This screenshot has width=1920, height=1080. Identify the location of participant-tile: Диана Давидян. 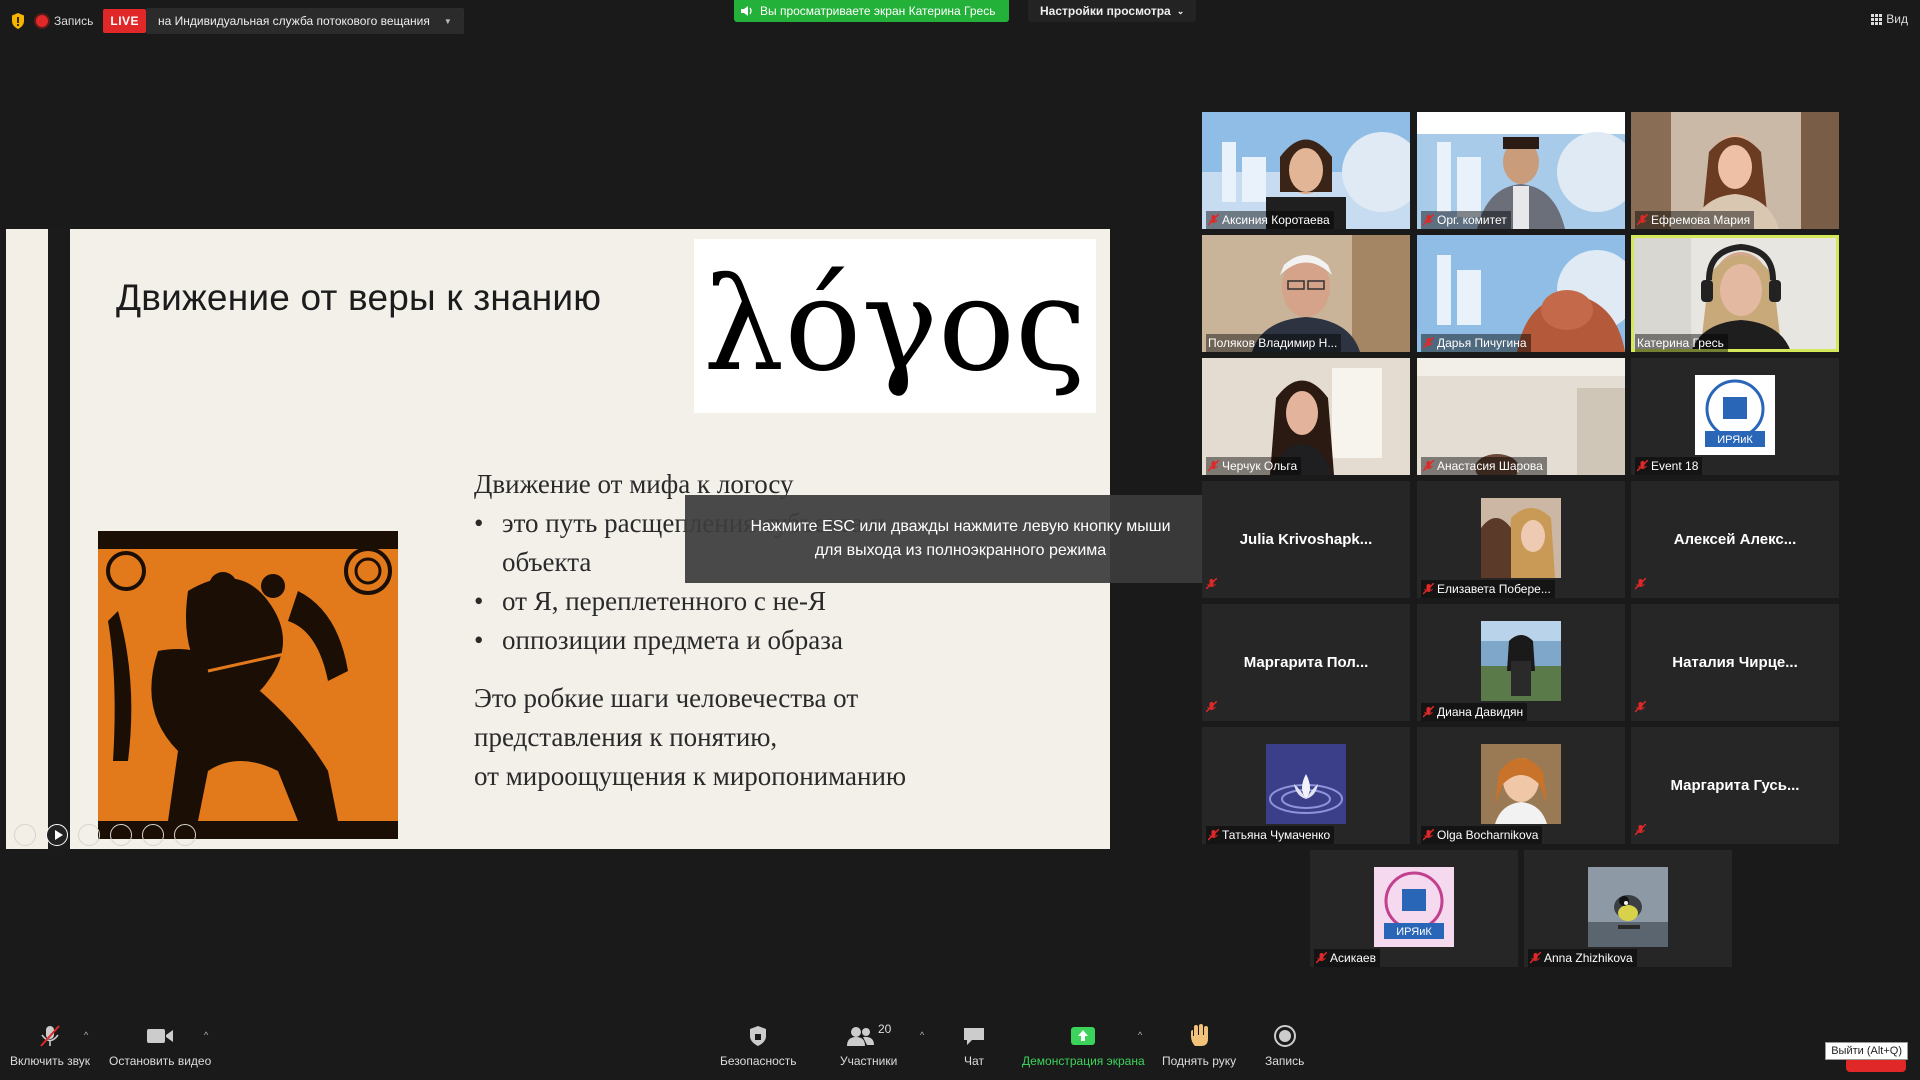
(1521, 662).